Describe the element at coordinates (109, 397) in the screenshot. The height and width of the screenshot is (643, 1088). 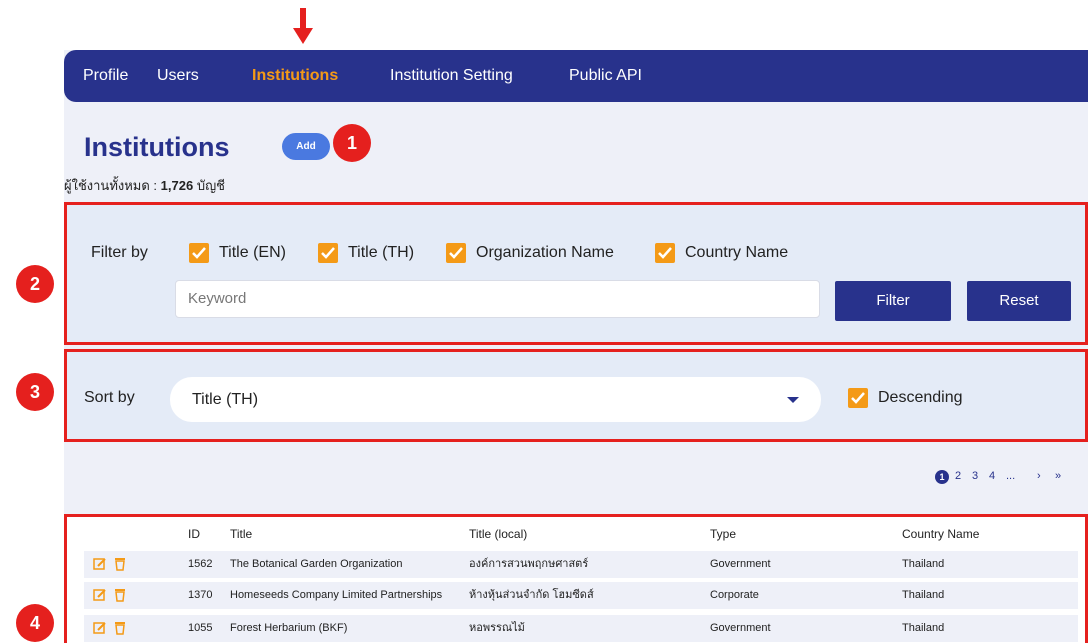
I see `sort-by-label: Sort by` at that location.